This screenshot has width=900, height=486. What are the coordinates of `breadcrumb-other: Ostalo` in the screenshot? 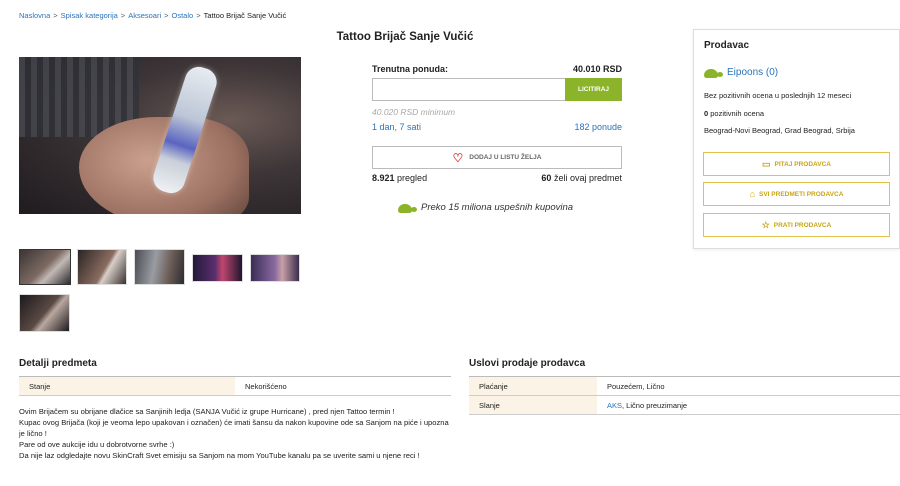 It's located at (183, 15).